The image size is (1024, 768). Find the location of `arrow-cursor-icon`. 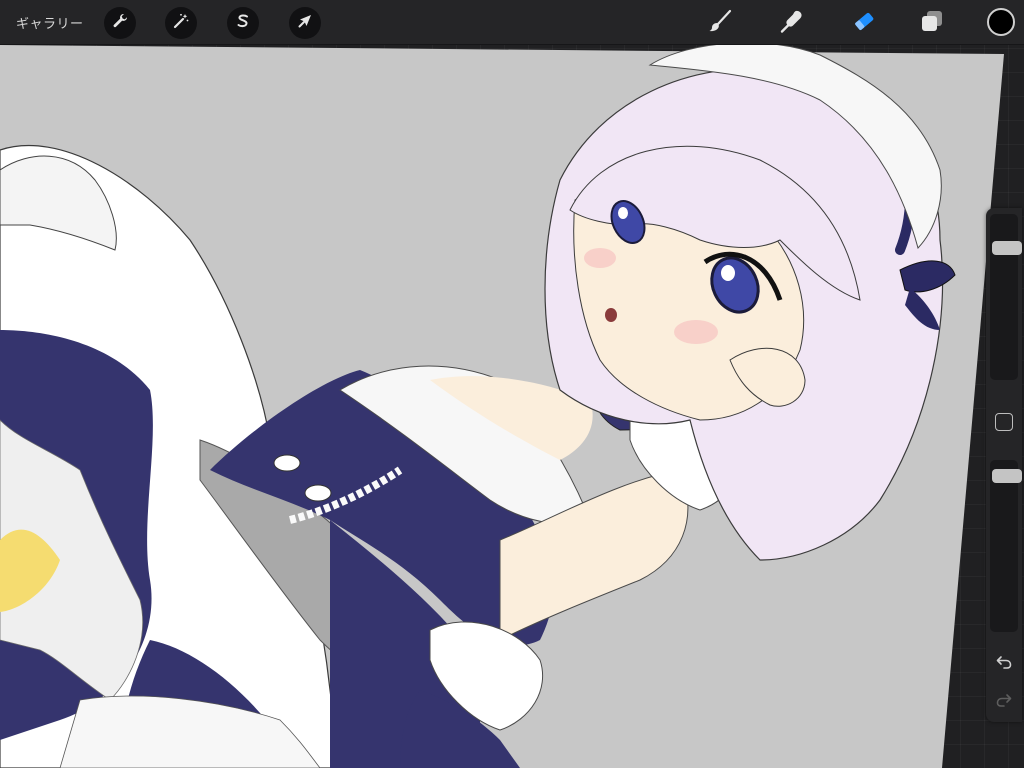

arrow-cursor-icon is located at coordinates (305, 23).